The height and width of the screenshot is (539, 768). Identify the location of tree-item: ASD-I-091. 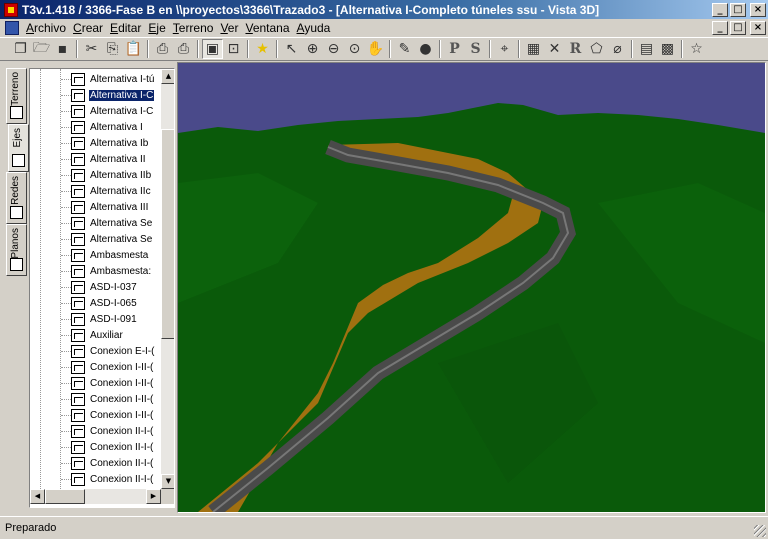
(99, 319).